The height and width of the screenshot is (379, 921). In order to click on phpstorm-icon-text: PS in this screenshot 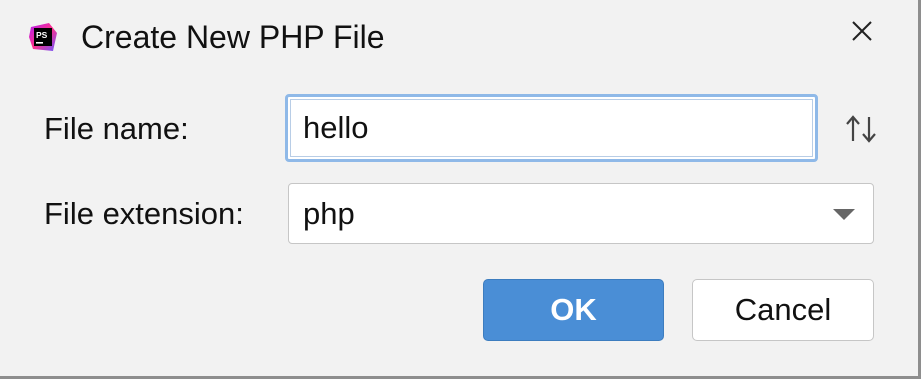, I will do `click(42, 35)`.